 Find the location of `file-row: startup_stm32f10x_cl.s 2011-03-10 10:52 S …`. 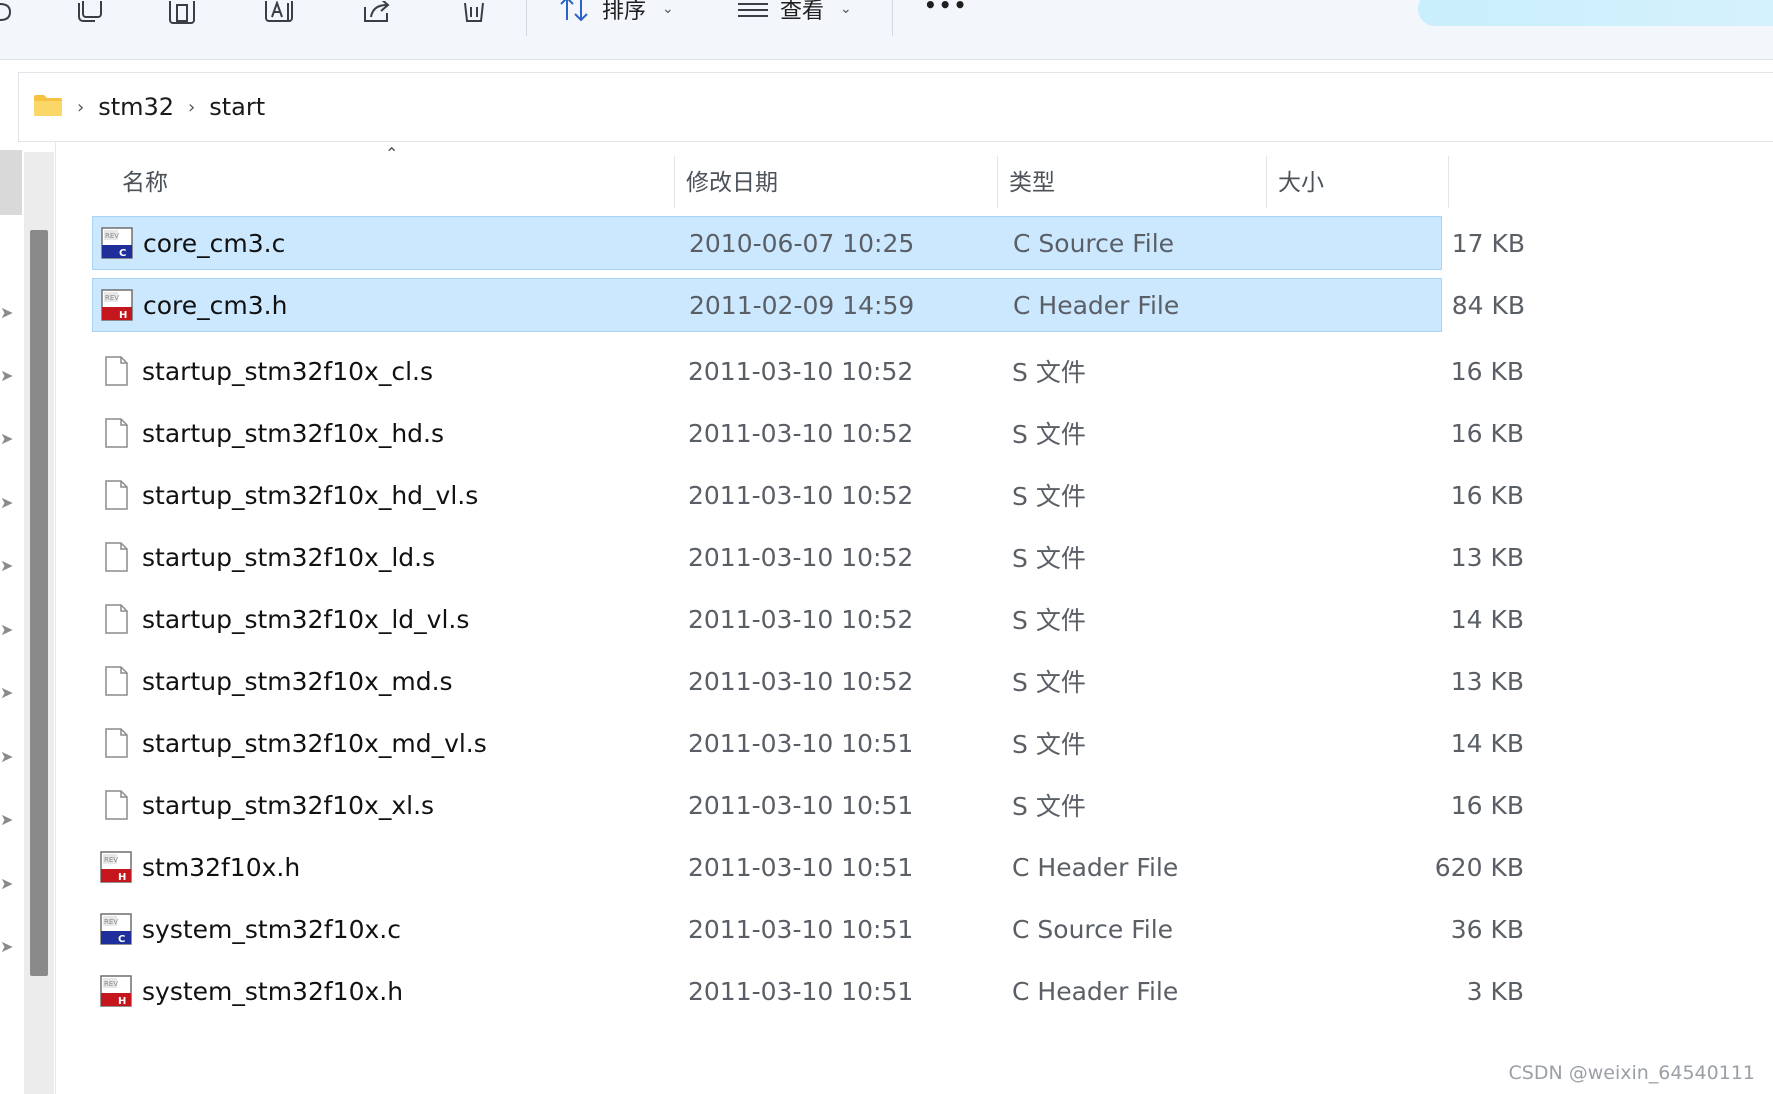

file-row: startup_stm32f10x_cl.s 2011-03-10 10:52 S … is located at coordinates (808, 371).